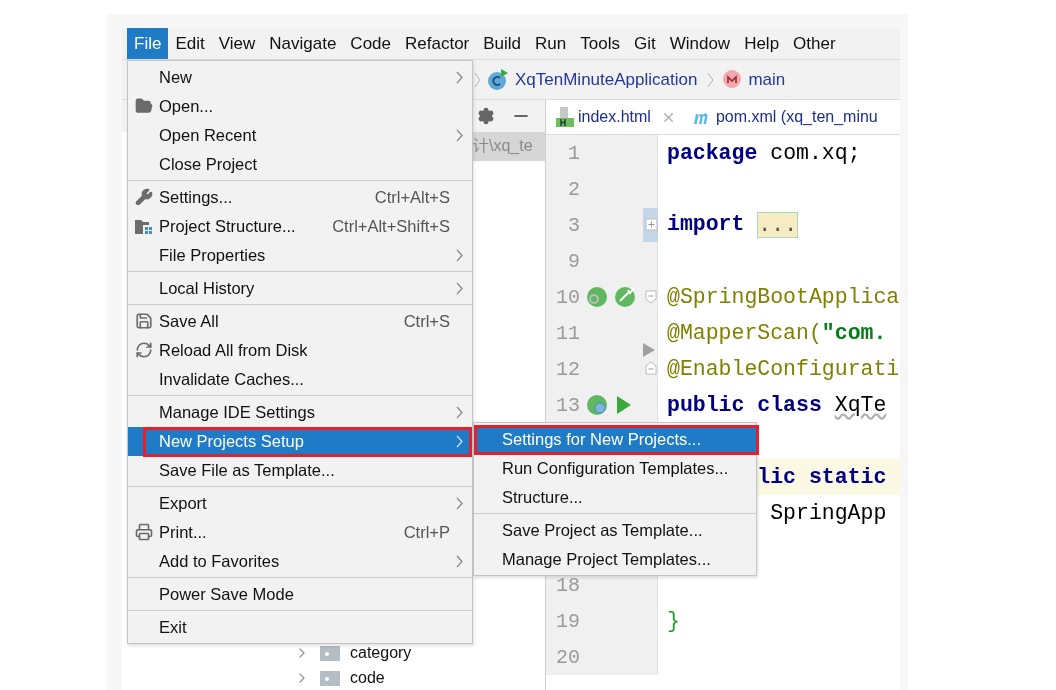  What do you see at coordinates (381, 652) in the screenshot?
I see `tree-item: category` at bounding box center [381, 652].